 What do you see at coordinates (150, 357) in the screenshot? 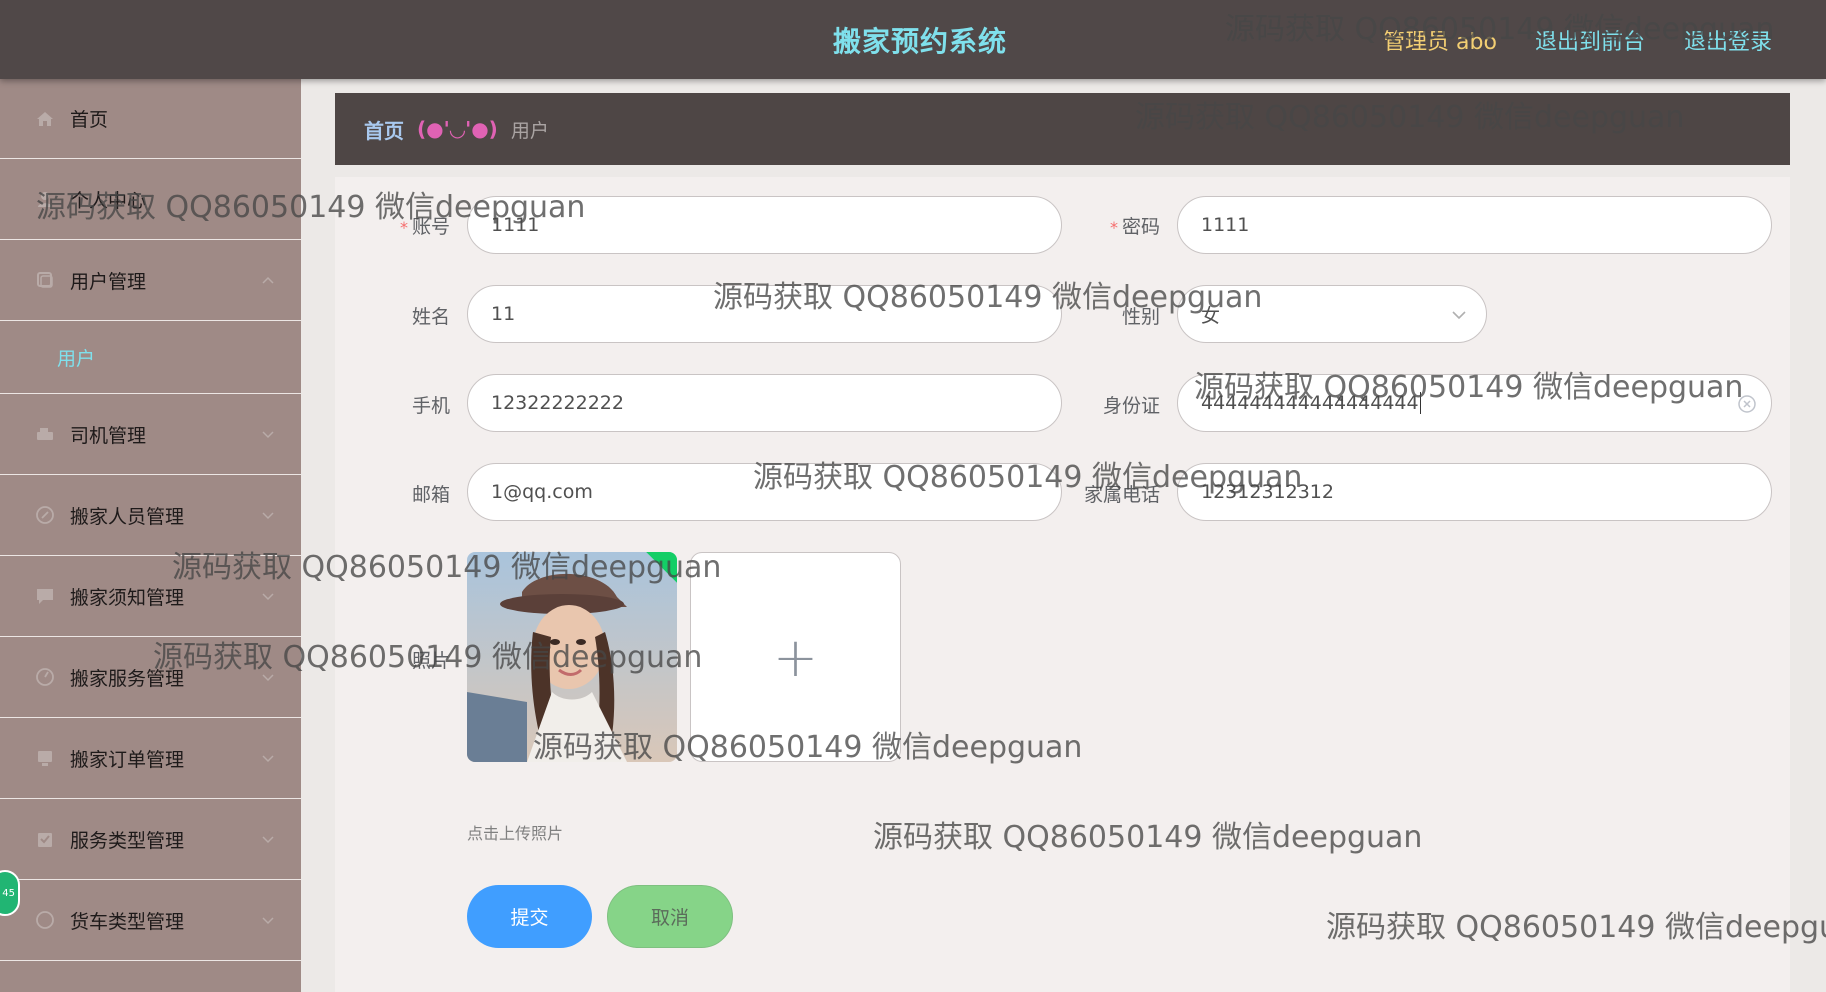
I see `sidebar-subitem-users: 用户` at bounding box center [150, 357].